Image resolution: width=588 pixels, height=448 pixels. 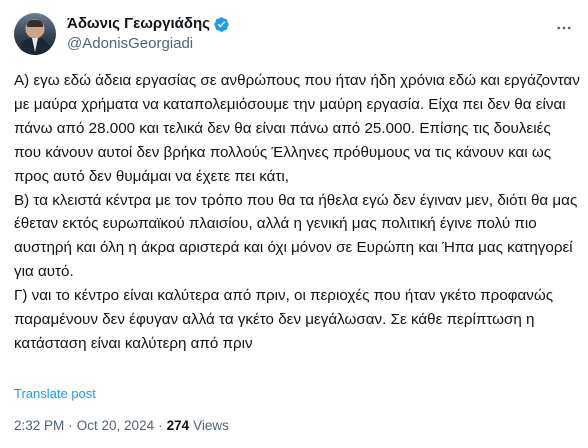 I want to click on verified-badge-icon, so click(x=221, y=24).